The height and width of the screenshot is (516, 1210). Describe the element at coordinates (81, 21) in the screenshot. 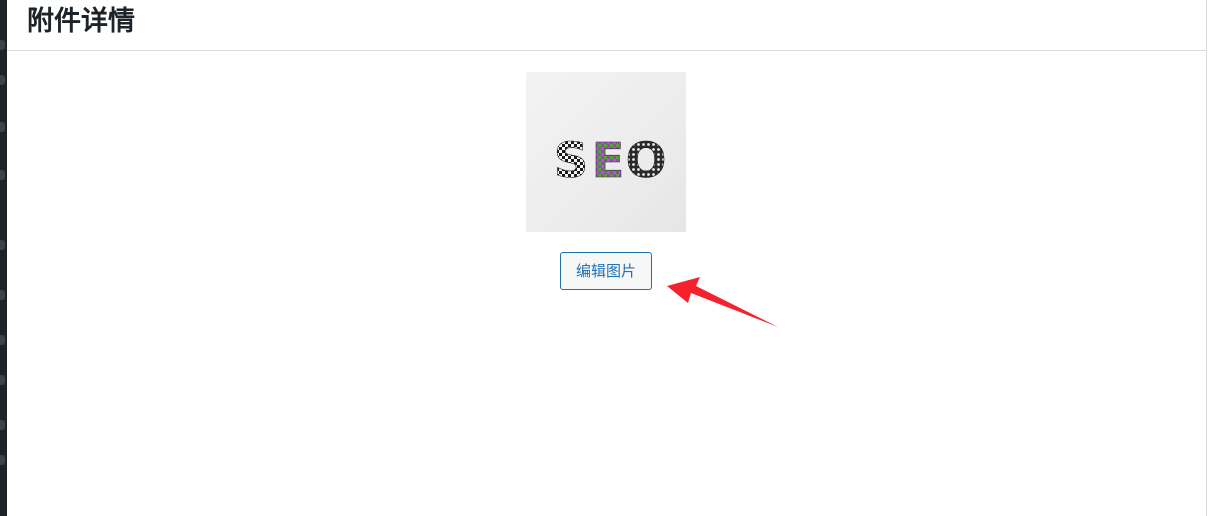

I see `modal-title: 附件详情` at that location.